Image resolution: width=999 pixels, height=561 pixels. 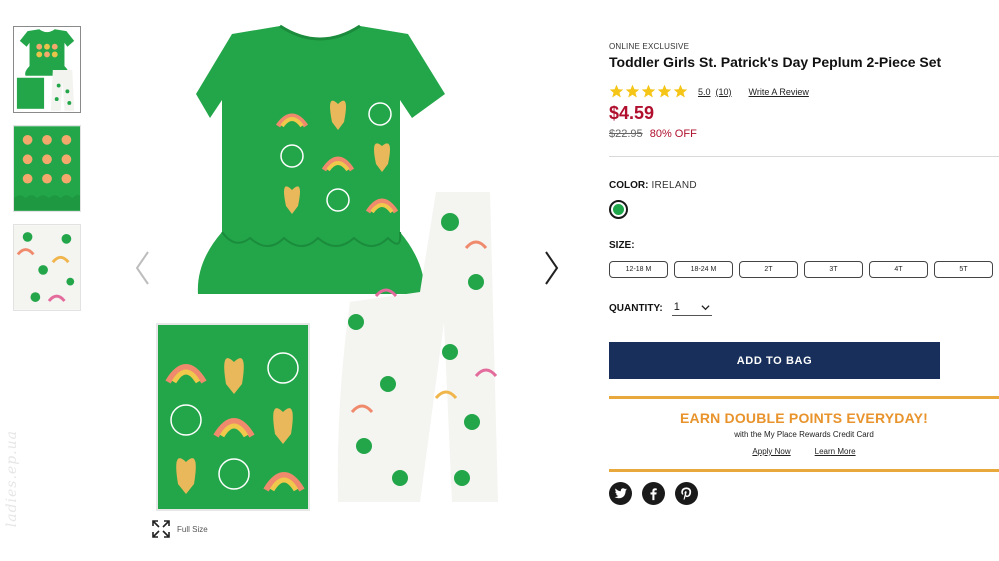 What do you see at coordinates (804, 156) in the screenshot?
I see `divider` at bounding box center [804, 156].